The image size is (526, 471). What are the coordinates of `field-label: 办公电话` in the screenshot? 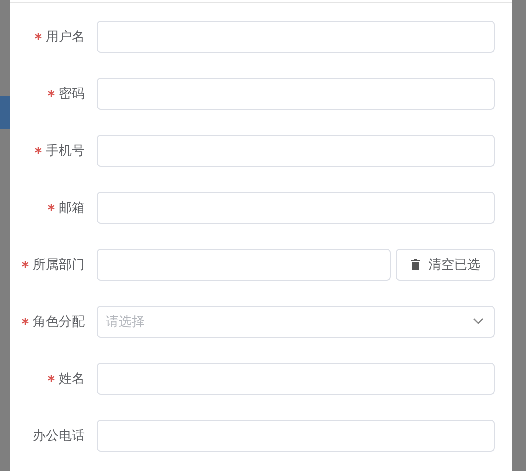 It's located at (59, 436).